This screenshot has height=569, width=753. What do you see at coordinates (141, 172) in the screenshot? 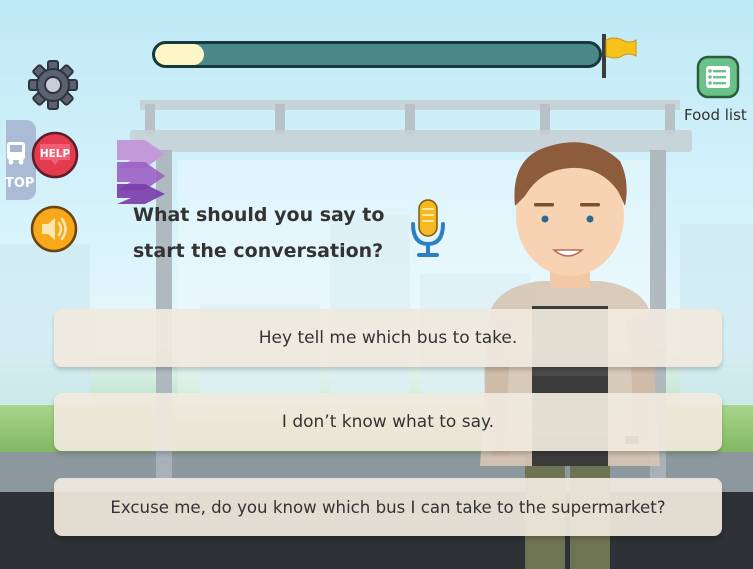
I see `app-logo` at bounding box center [141, 172].